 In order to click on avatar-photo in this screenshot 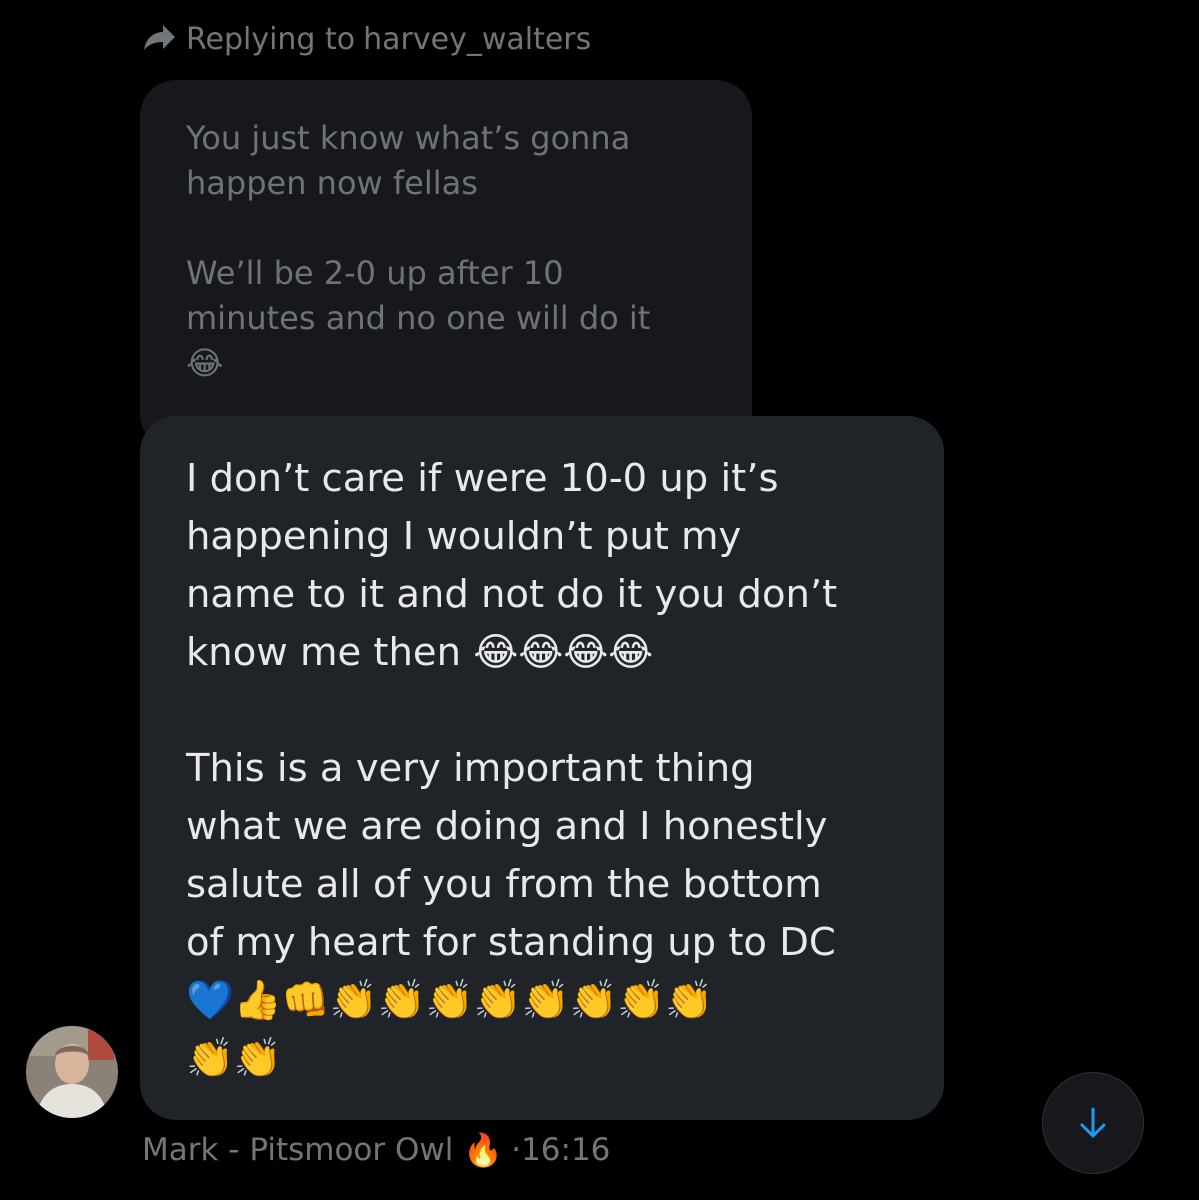, I will do `click(72, 1072)`.